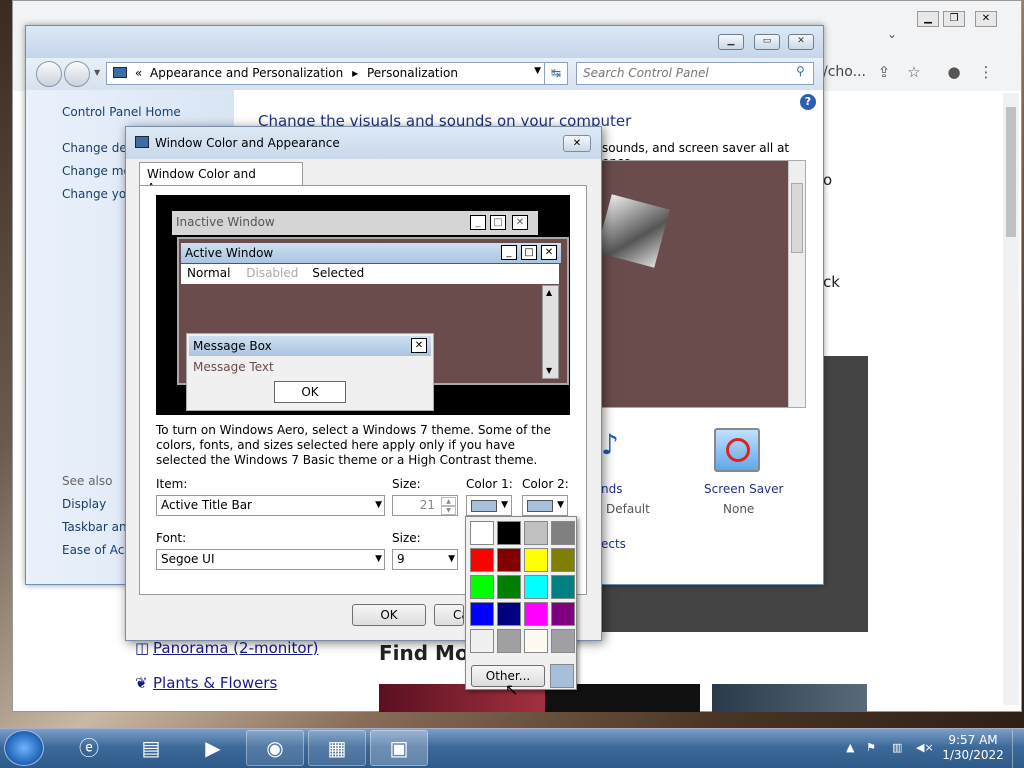 The image size is (1024, 768). What do you see at coordinates (425, 505) in the screenshot?
I see `size-stepper: 21 ▲ ▼` at bounding box center [425, 505].